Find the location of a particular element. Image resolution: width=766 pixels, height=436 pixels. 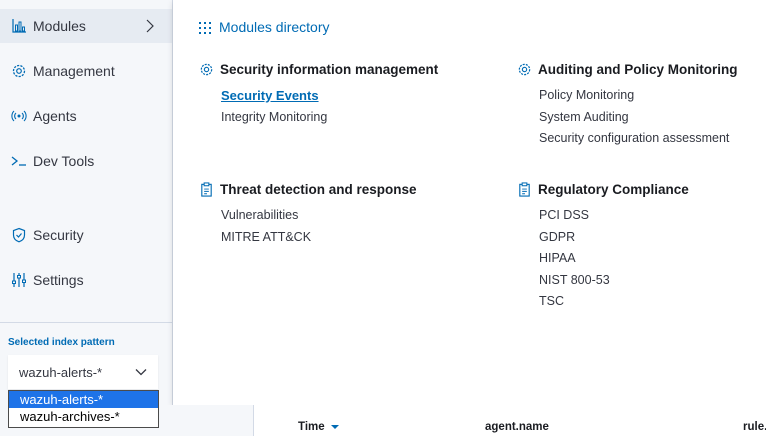

sidebar-item-label: Agents is located at coordinates (55, 116).